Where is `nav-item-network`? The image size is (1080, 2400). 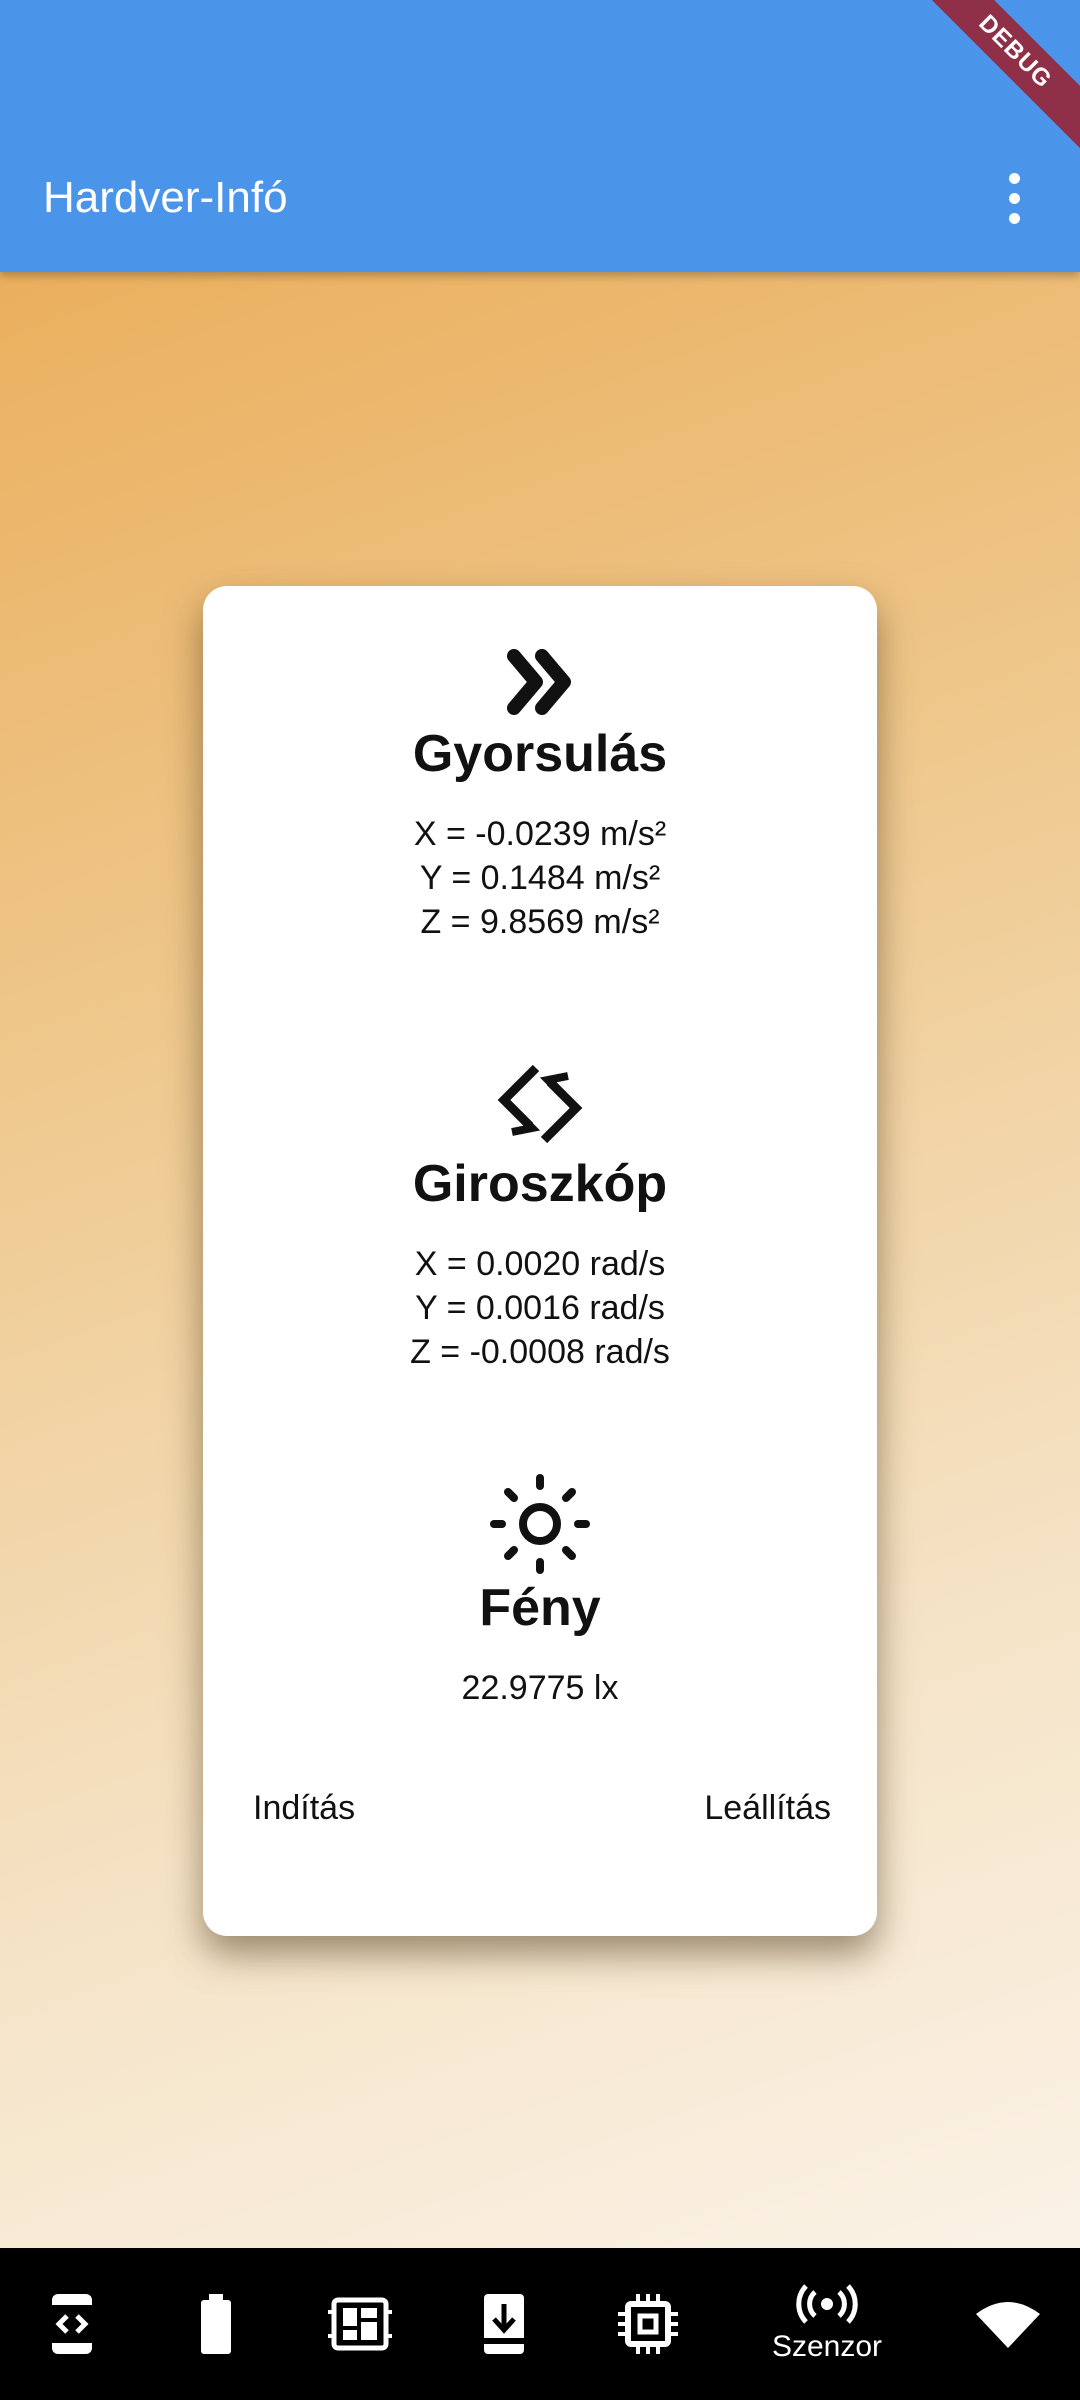 nav-item-network is located at coordinates (1008, 2324).